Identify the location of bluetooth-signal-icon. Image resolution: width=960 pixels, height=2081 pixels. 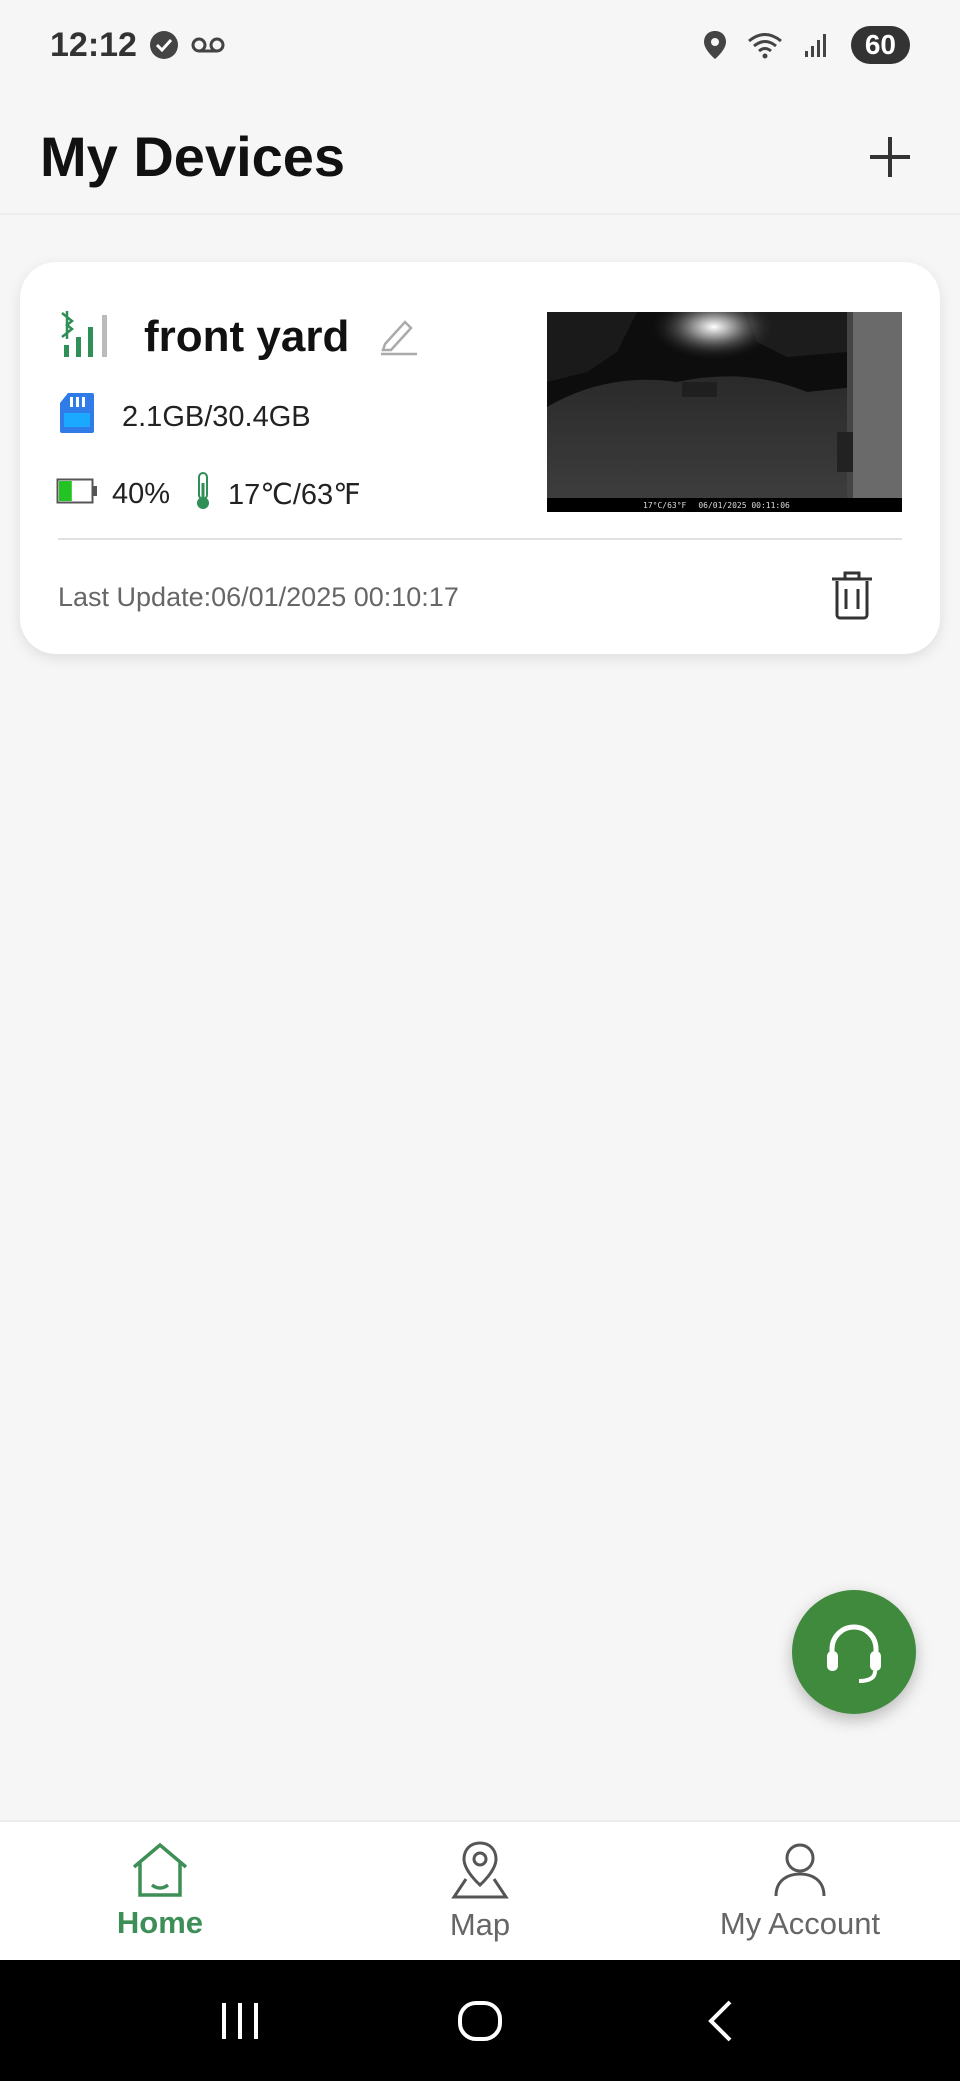
(87, 337).